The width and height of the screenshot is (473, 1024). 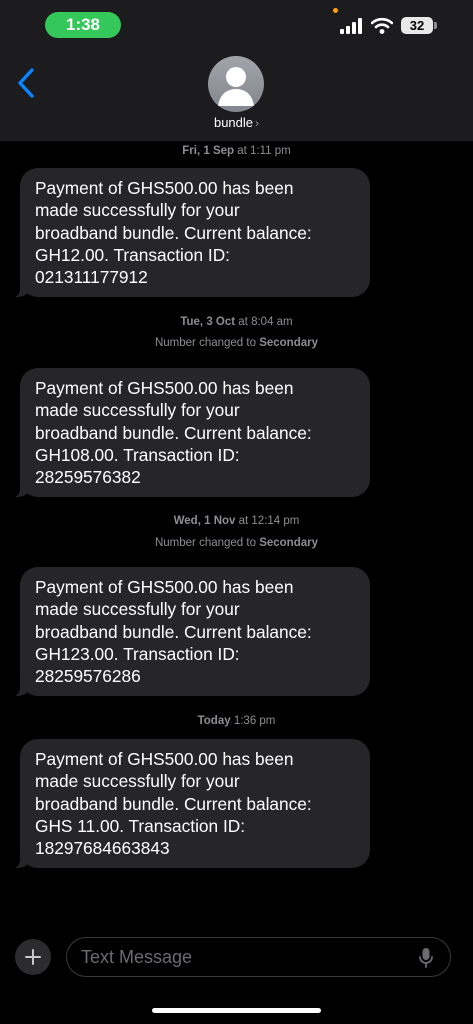 I want to click on message-line: GHS 11.00. Transaction ID:, so click(x=140, y=825).